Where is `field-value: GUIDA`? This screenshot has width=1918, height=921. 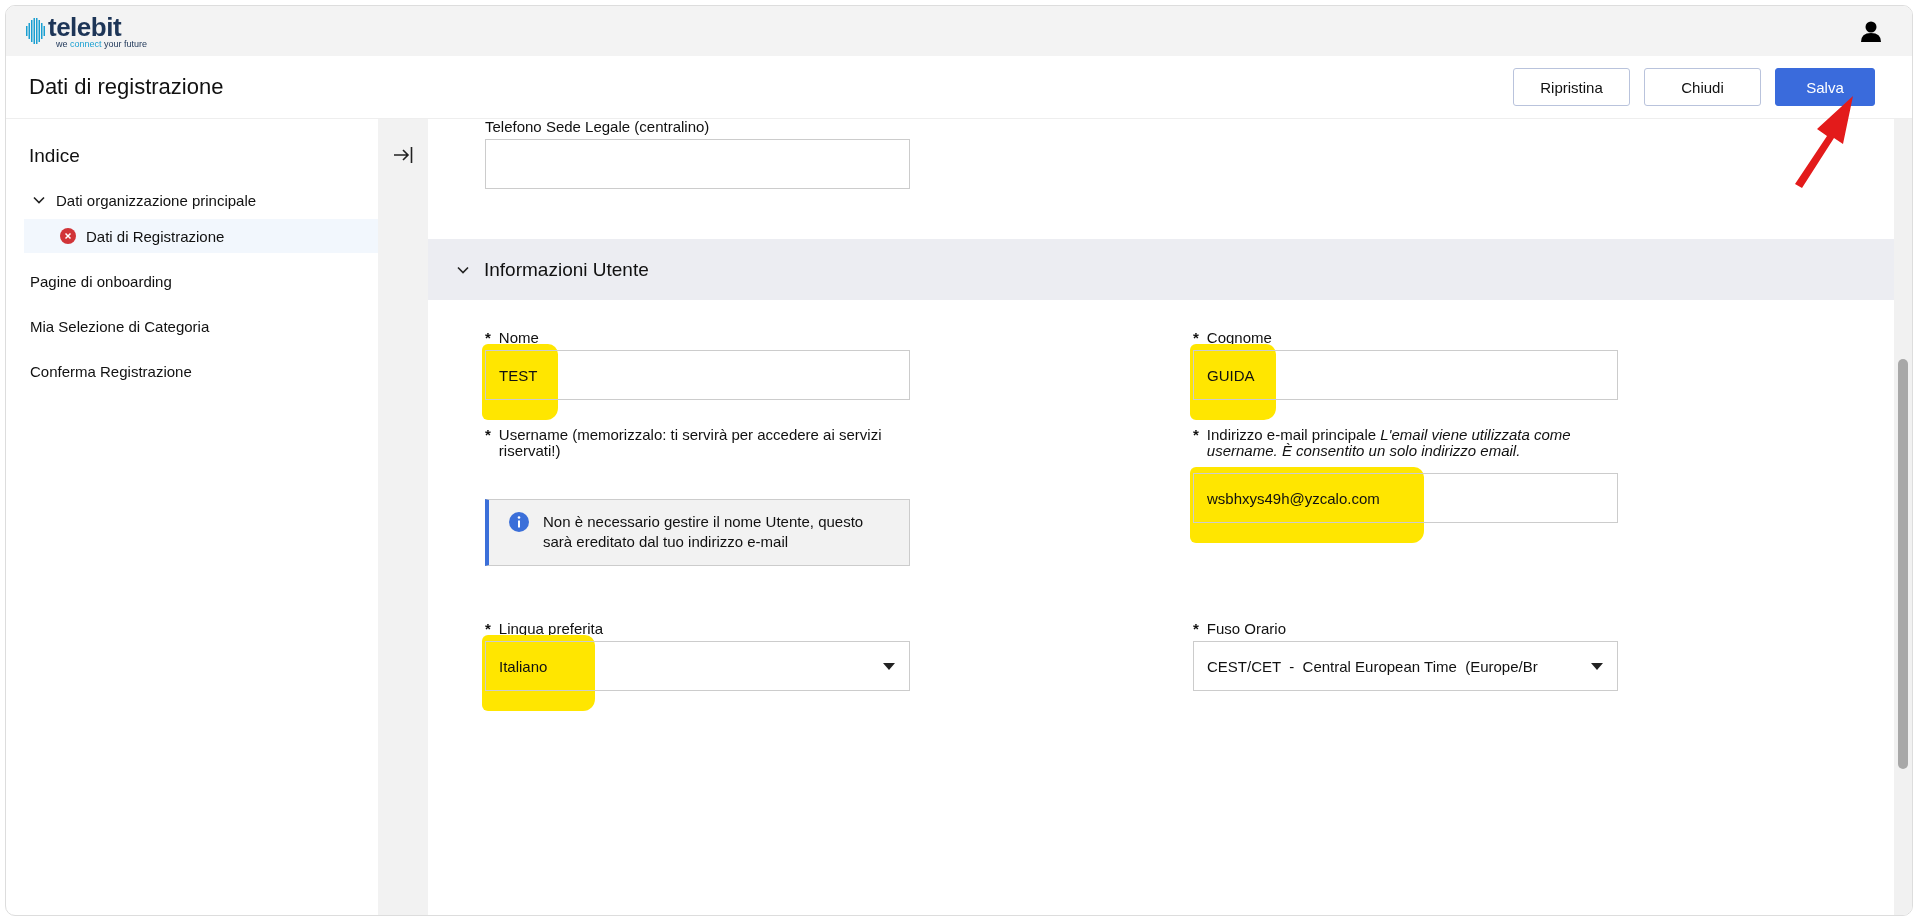 field-value: GUIDA is located at coordinates (1231, 375).